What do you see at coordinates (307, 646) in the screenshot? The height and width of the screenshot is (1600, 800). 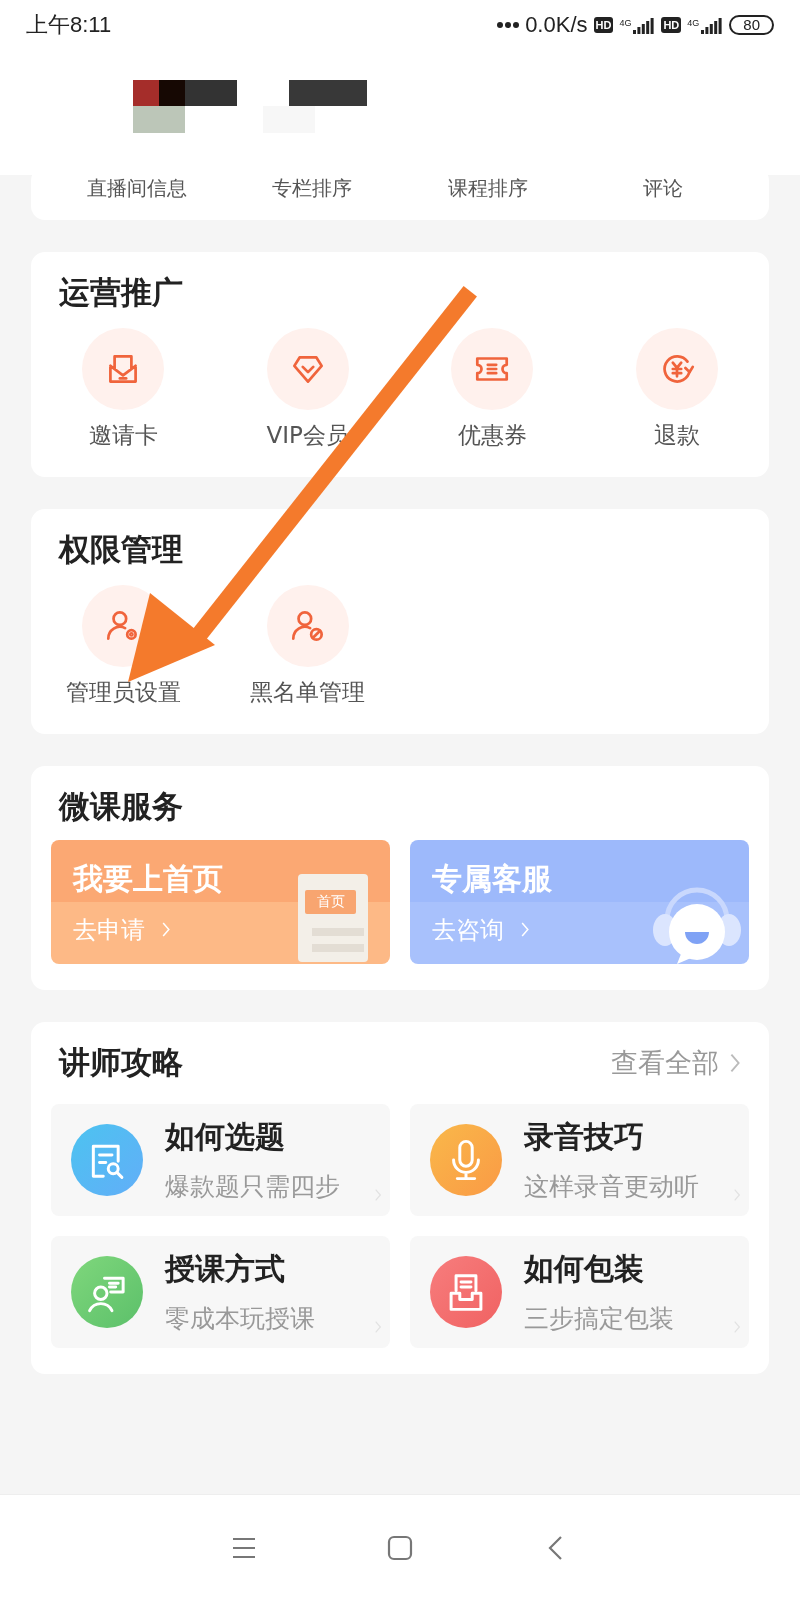 I see `feature-item: 黑名单管理` at bounding box center [307, 646].